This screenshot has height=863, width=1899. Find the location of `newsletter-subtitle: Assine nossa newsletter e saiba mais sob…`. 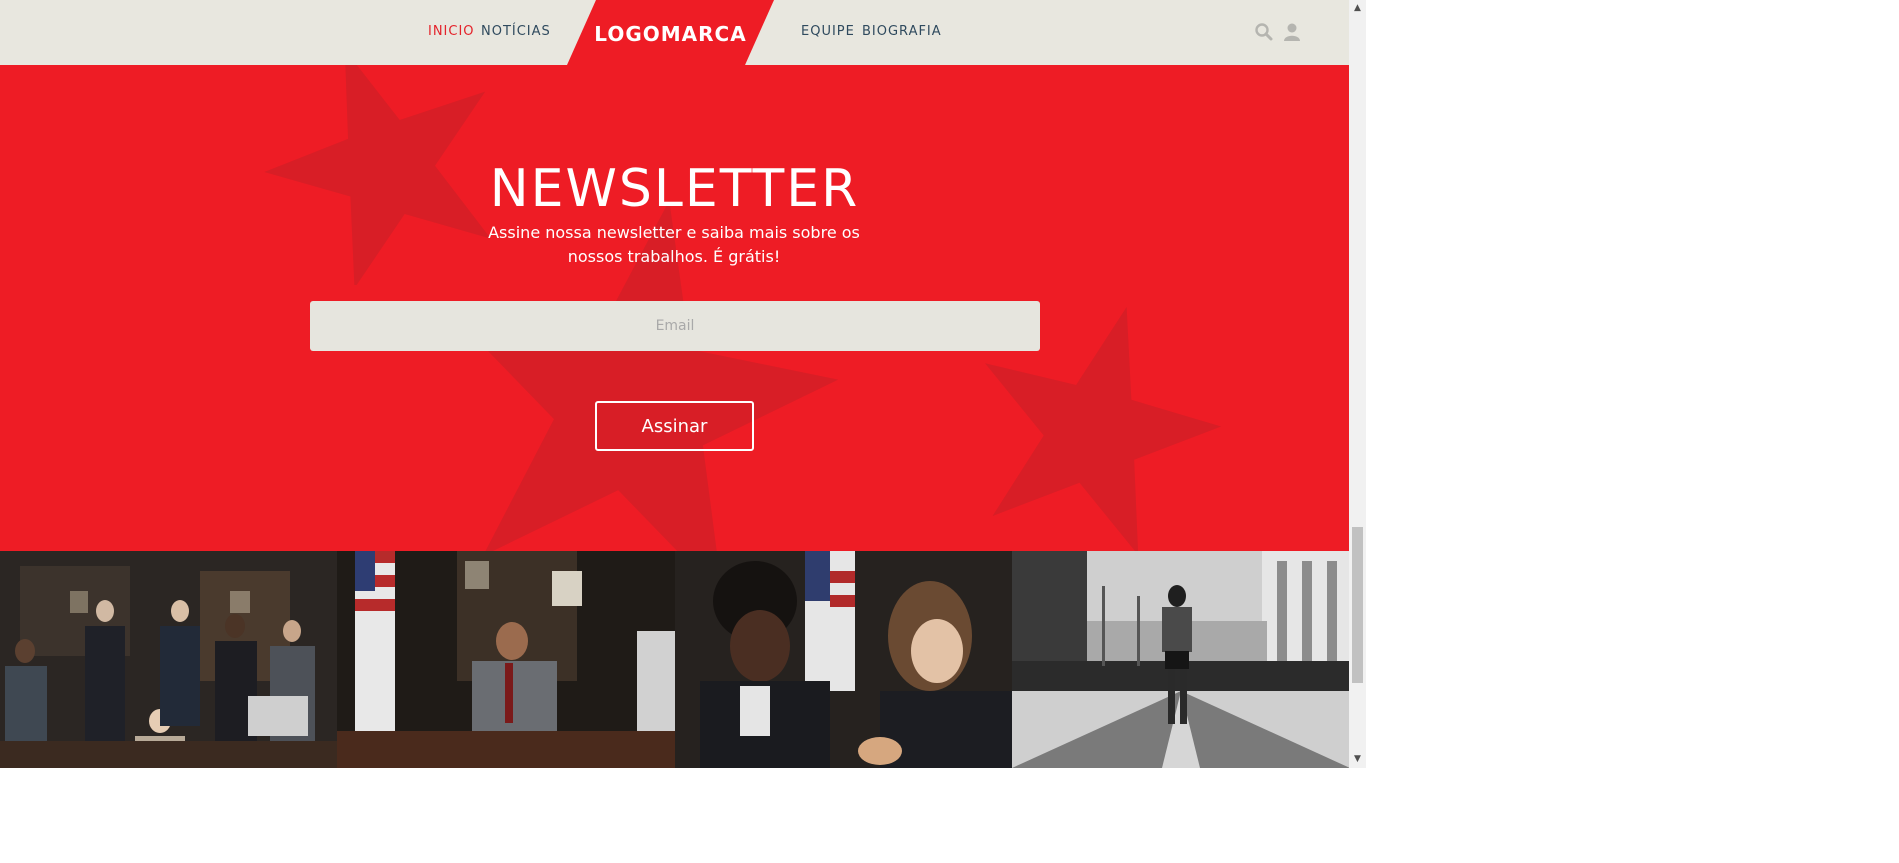

newsletter-subtitle: Assine nossa newsletter e saiba mais sob… is located at coordinates (674, 244).